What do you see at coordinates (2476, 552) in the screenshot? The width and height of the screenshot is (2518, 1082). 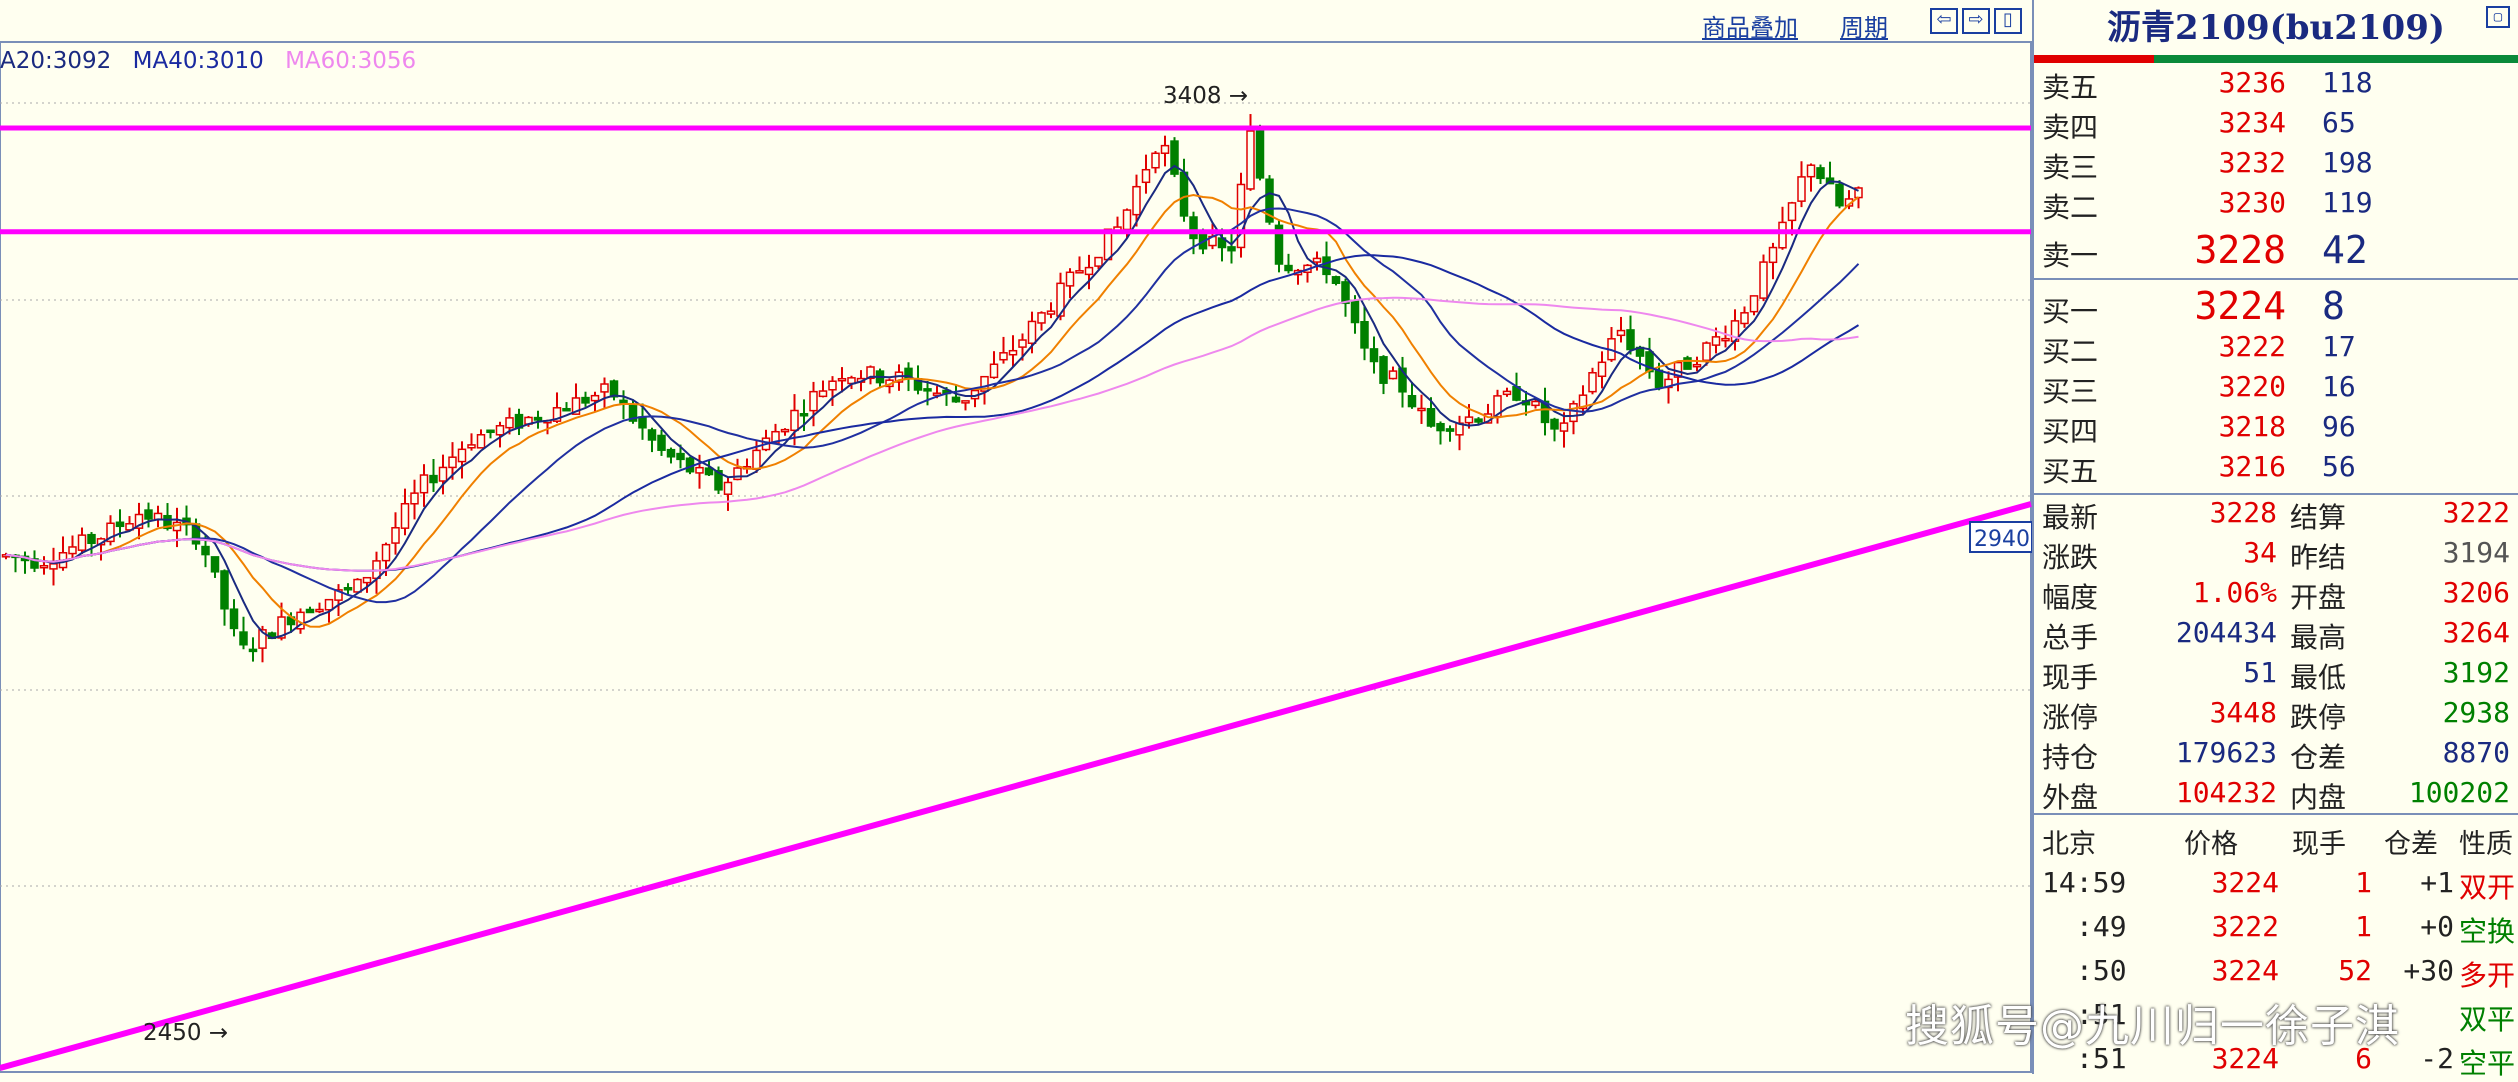 I see `stat-value: 3194` at bounding box center [2476, 552].